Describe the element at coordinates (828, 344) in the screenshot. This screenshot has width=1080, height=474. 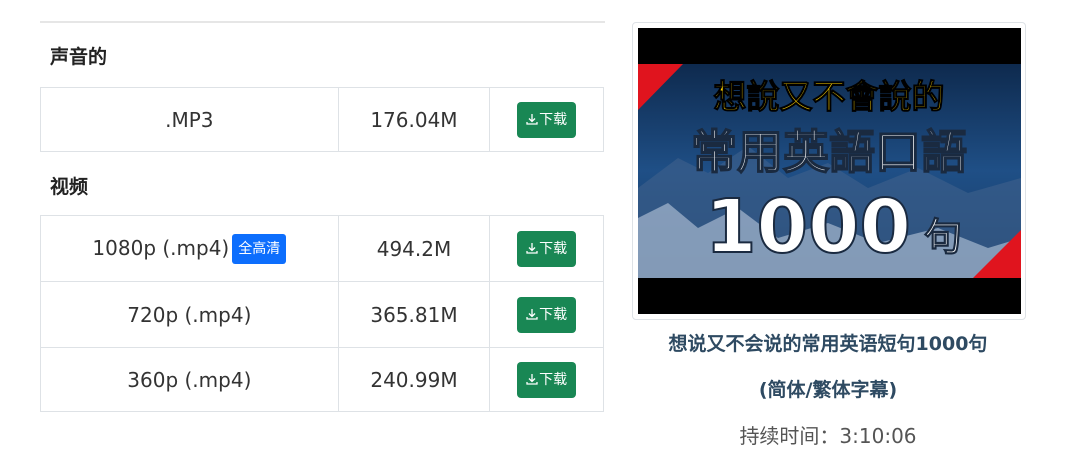
I see `video-title: 想说又不会说的常用英语短句1000句` at that location.